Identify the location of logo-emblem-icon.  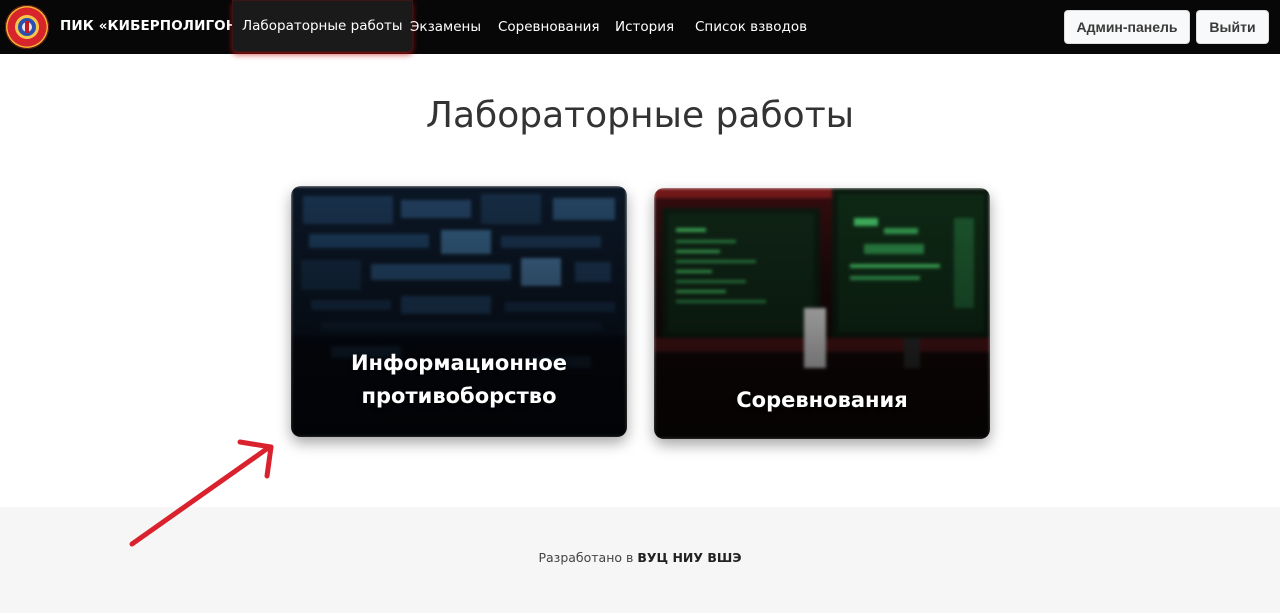
(27, 27).